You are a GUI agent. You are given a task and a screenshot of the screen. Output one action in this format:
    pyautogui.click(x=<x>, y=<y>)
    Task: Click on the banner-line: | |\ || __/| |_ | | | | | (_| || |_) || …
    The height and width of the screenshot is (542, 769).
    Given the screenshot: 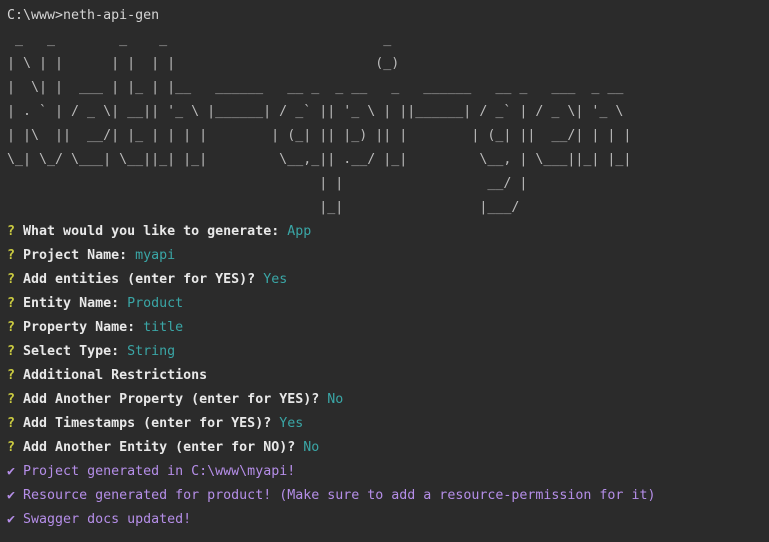 What is the action you would take?
    pyautogui.click(x=319, y=135)
    